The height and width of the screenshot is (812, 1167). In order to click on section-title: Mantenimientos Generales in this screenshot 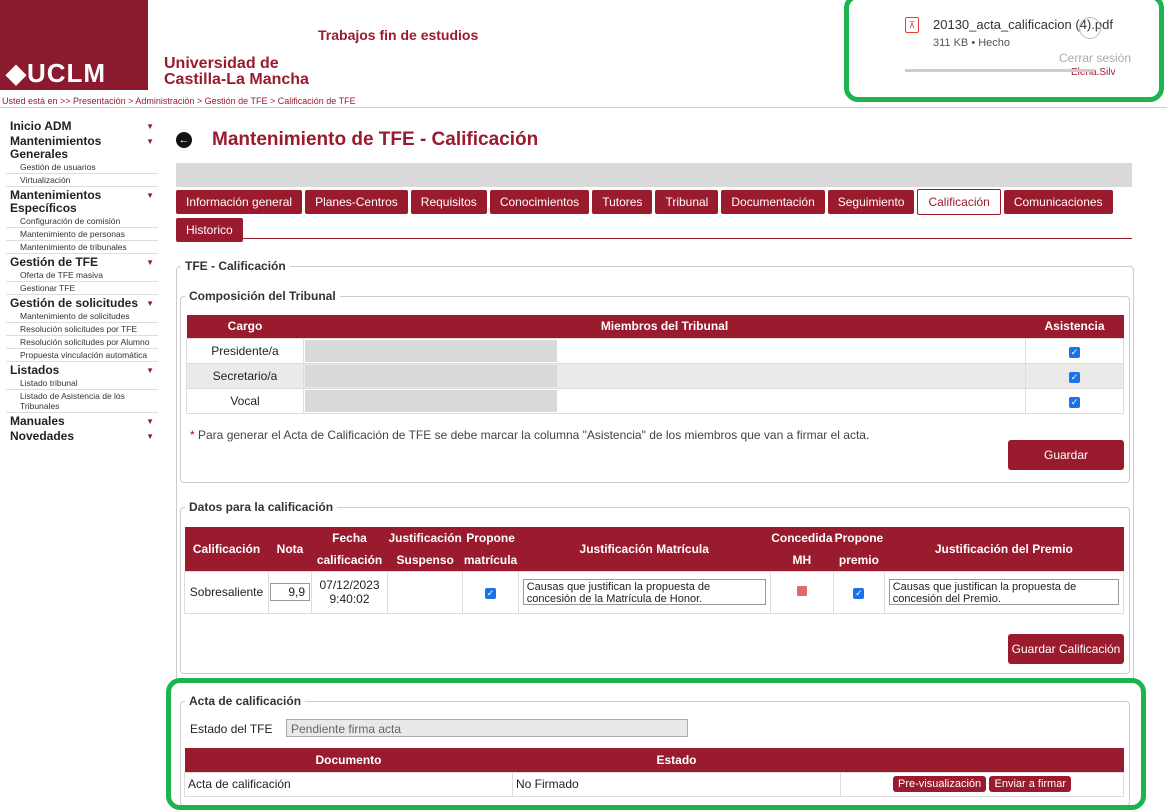, I will do `click(56, 147)`.